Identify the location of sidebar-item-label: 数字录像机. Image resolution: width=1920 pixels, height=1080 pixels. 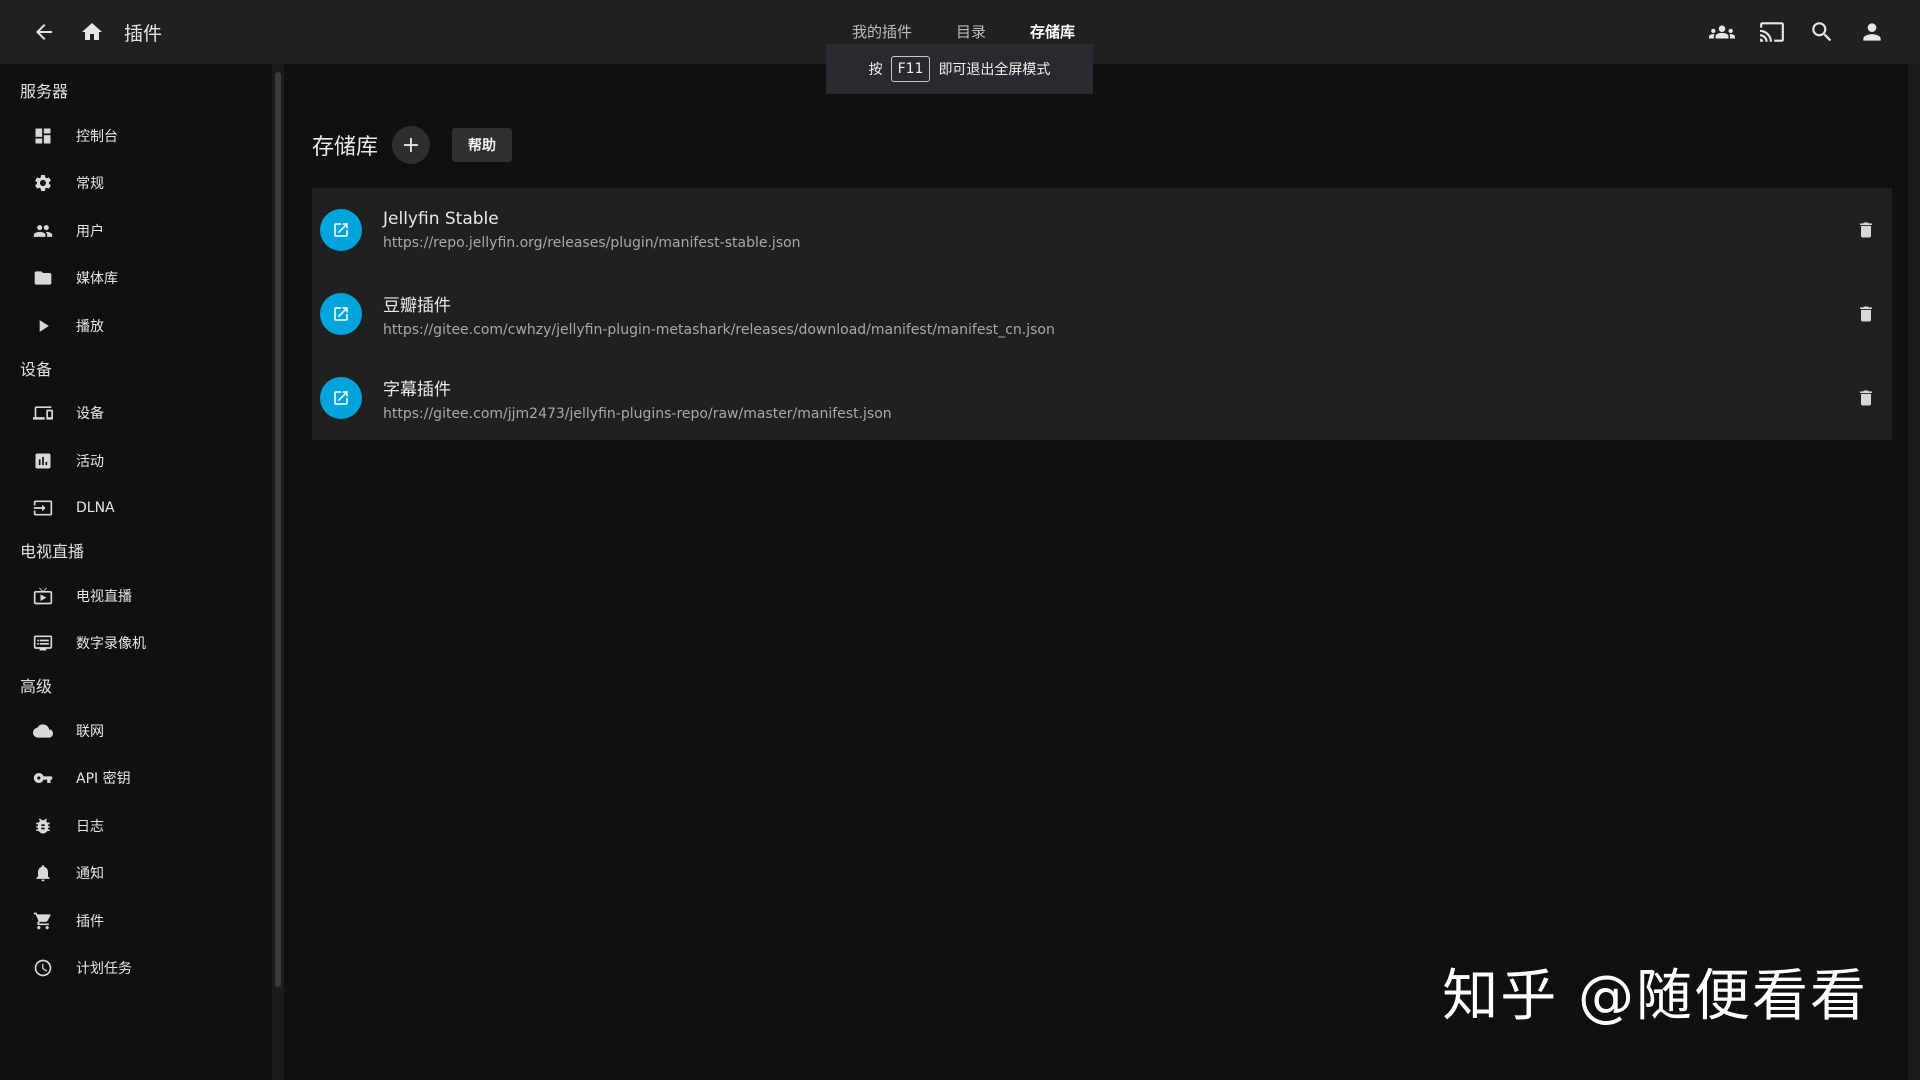
(111, 644).